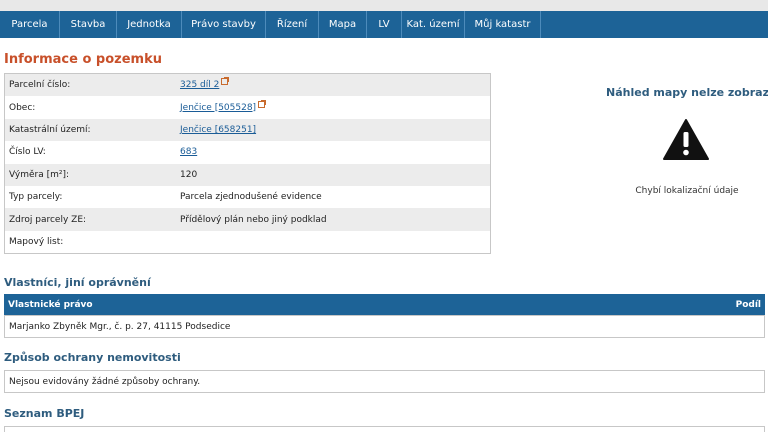 The width and height of the screenshot is (768, 432). I want to click on info-row-lv: Číslo LV: 683, so click(247, 152).